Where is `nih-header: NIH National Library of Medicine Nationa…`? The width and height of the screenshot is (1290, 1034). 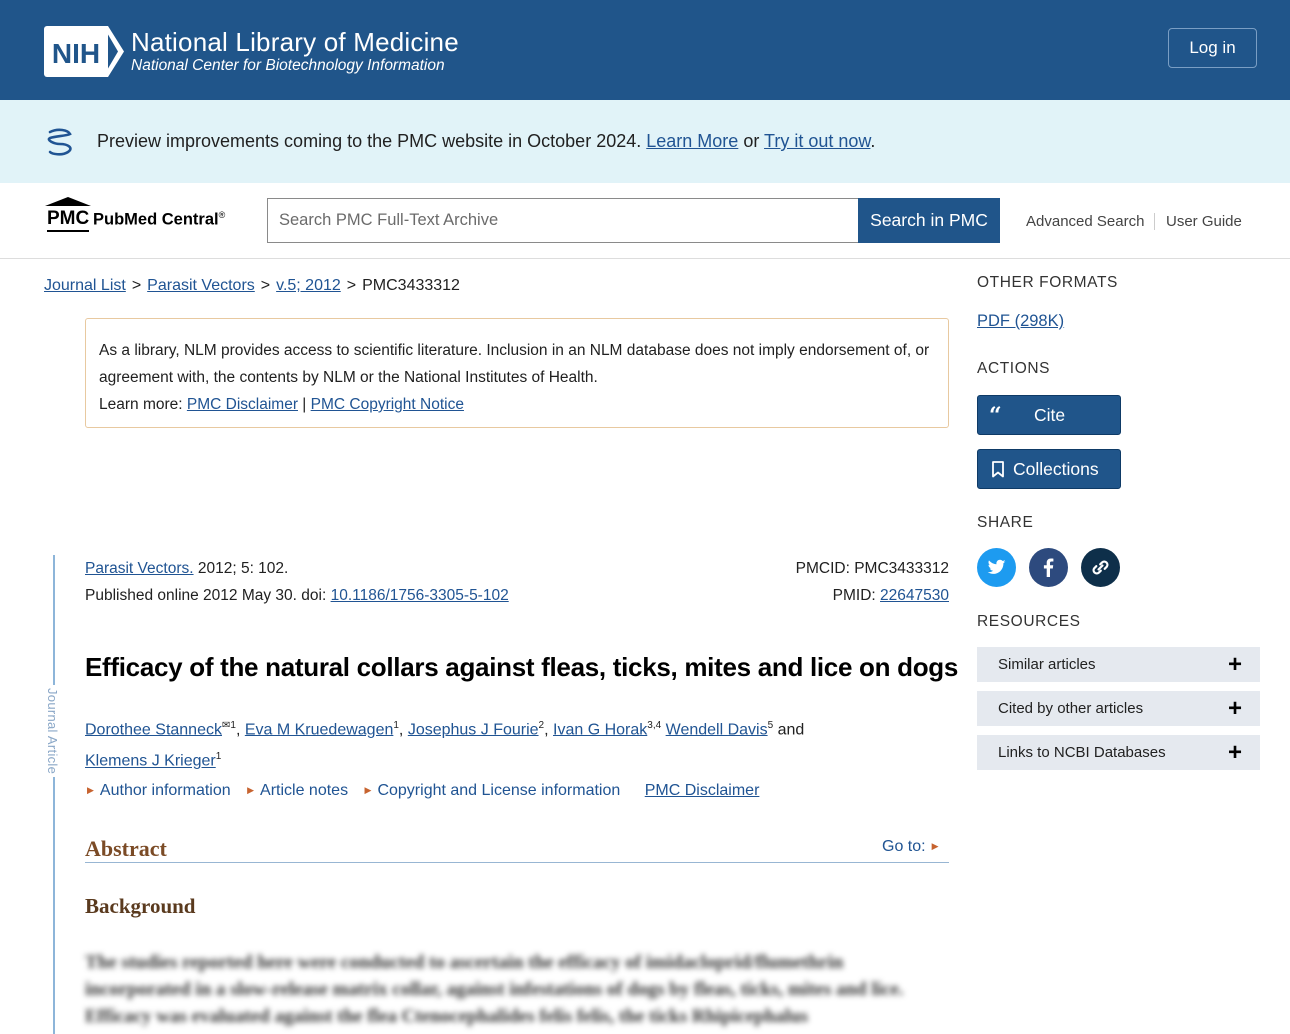
nih-header: NIH National Library of Medicine Nationa… is located at coordinates (645, 50).